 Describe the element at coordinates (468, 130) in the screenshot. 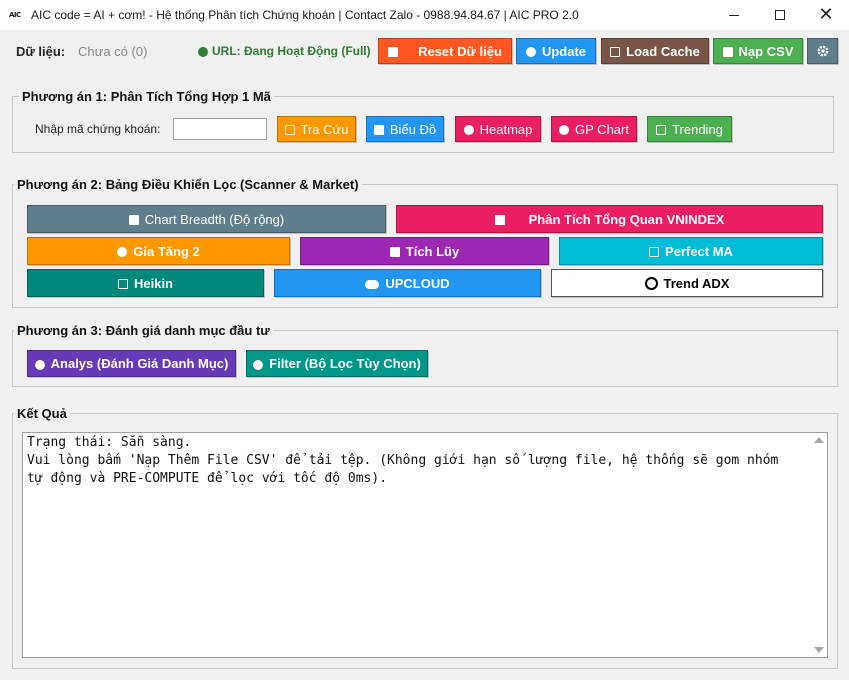

I see `fire-icon` at that location.